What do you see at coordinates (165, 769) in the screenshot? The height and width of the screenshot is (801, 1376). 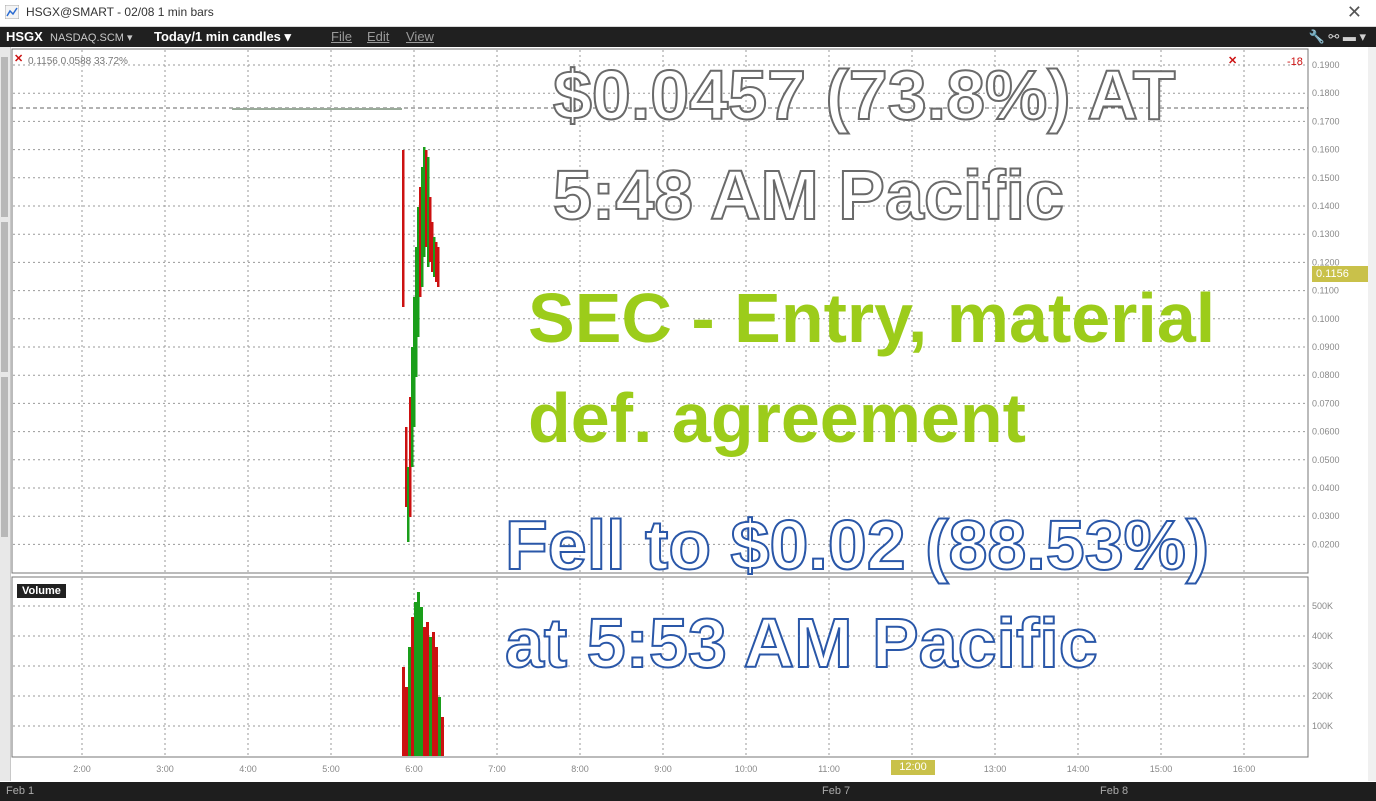 I see `time-tick-label: 3:00` at bounding box center [165, 769].